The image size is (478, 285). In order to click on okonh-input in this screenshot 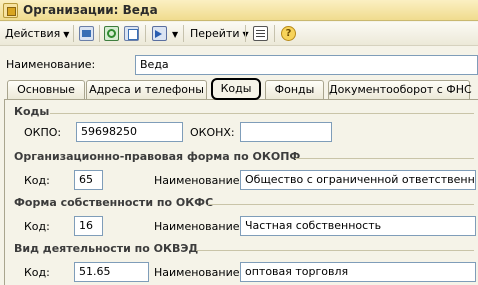, I will do `click(286, 132)`.